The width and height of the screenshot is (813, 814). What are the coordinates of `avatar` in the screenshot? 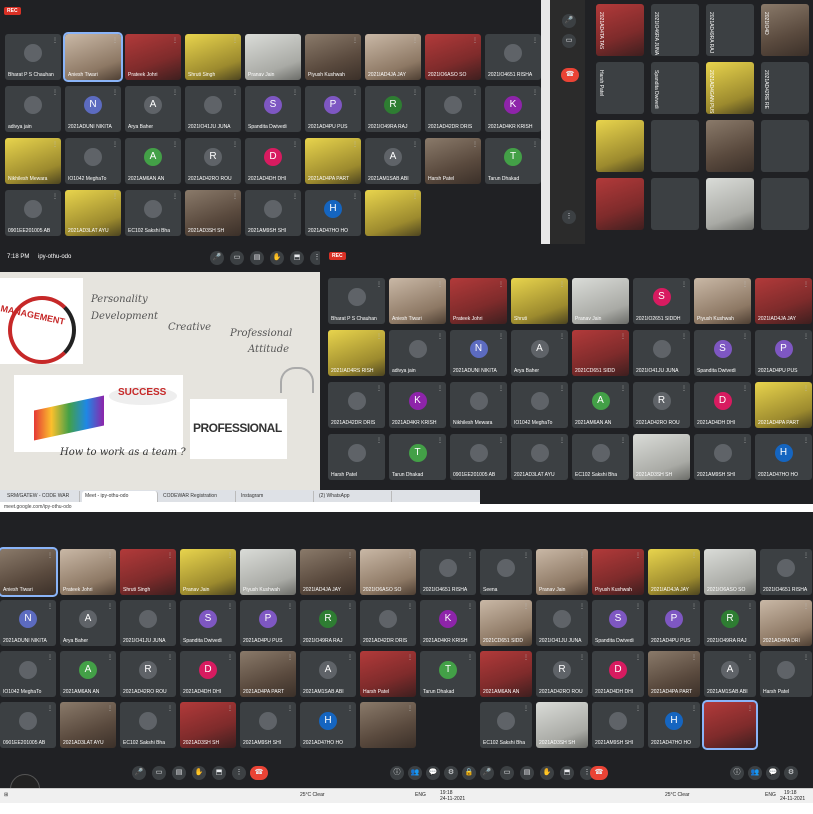 It's located at (25, 781).